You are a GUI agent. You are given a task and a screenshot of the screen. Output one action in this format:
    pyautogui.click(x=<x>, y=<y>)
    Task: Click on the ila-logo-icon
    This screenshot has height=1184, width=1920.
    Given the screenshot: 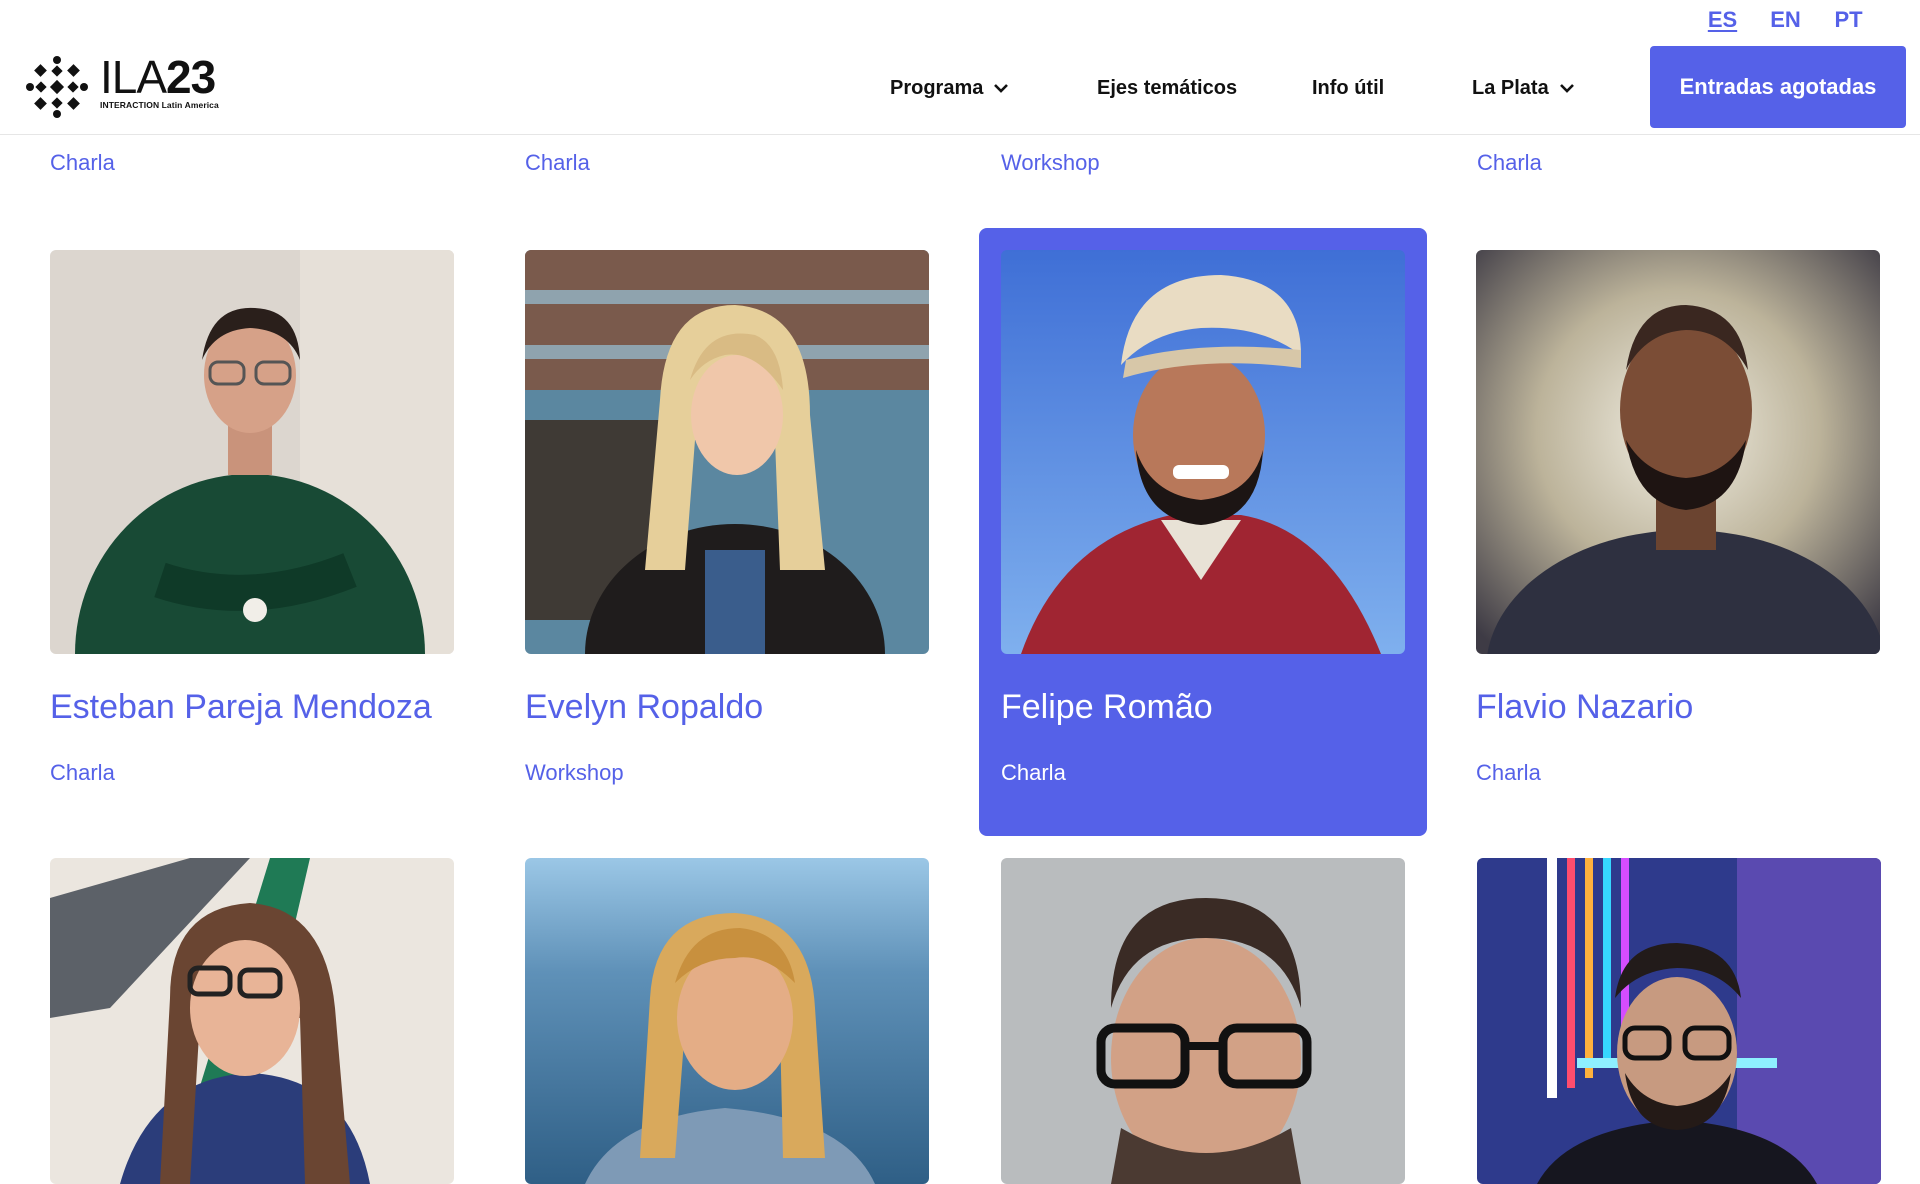 What is the action you would take?
    pyautogui.click(x=57, y=87)
    